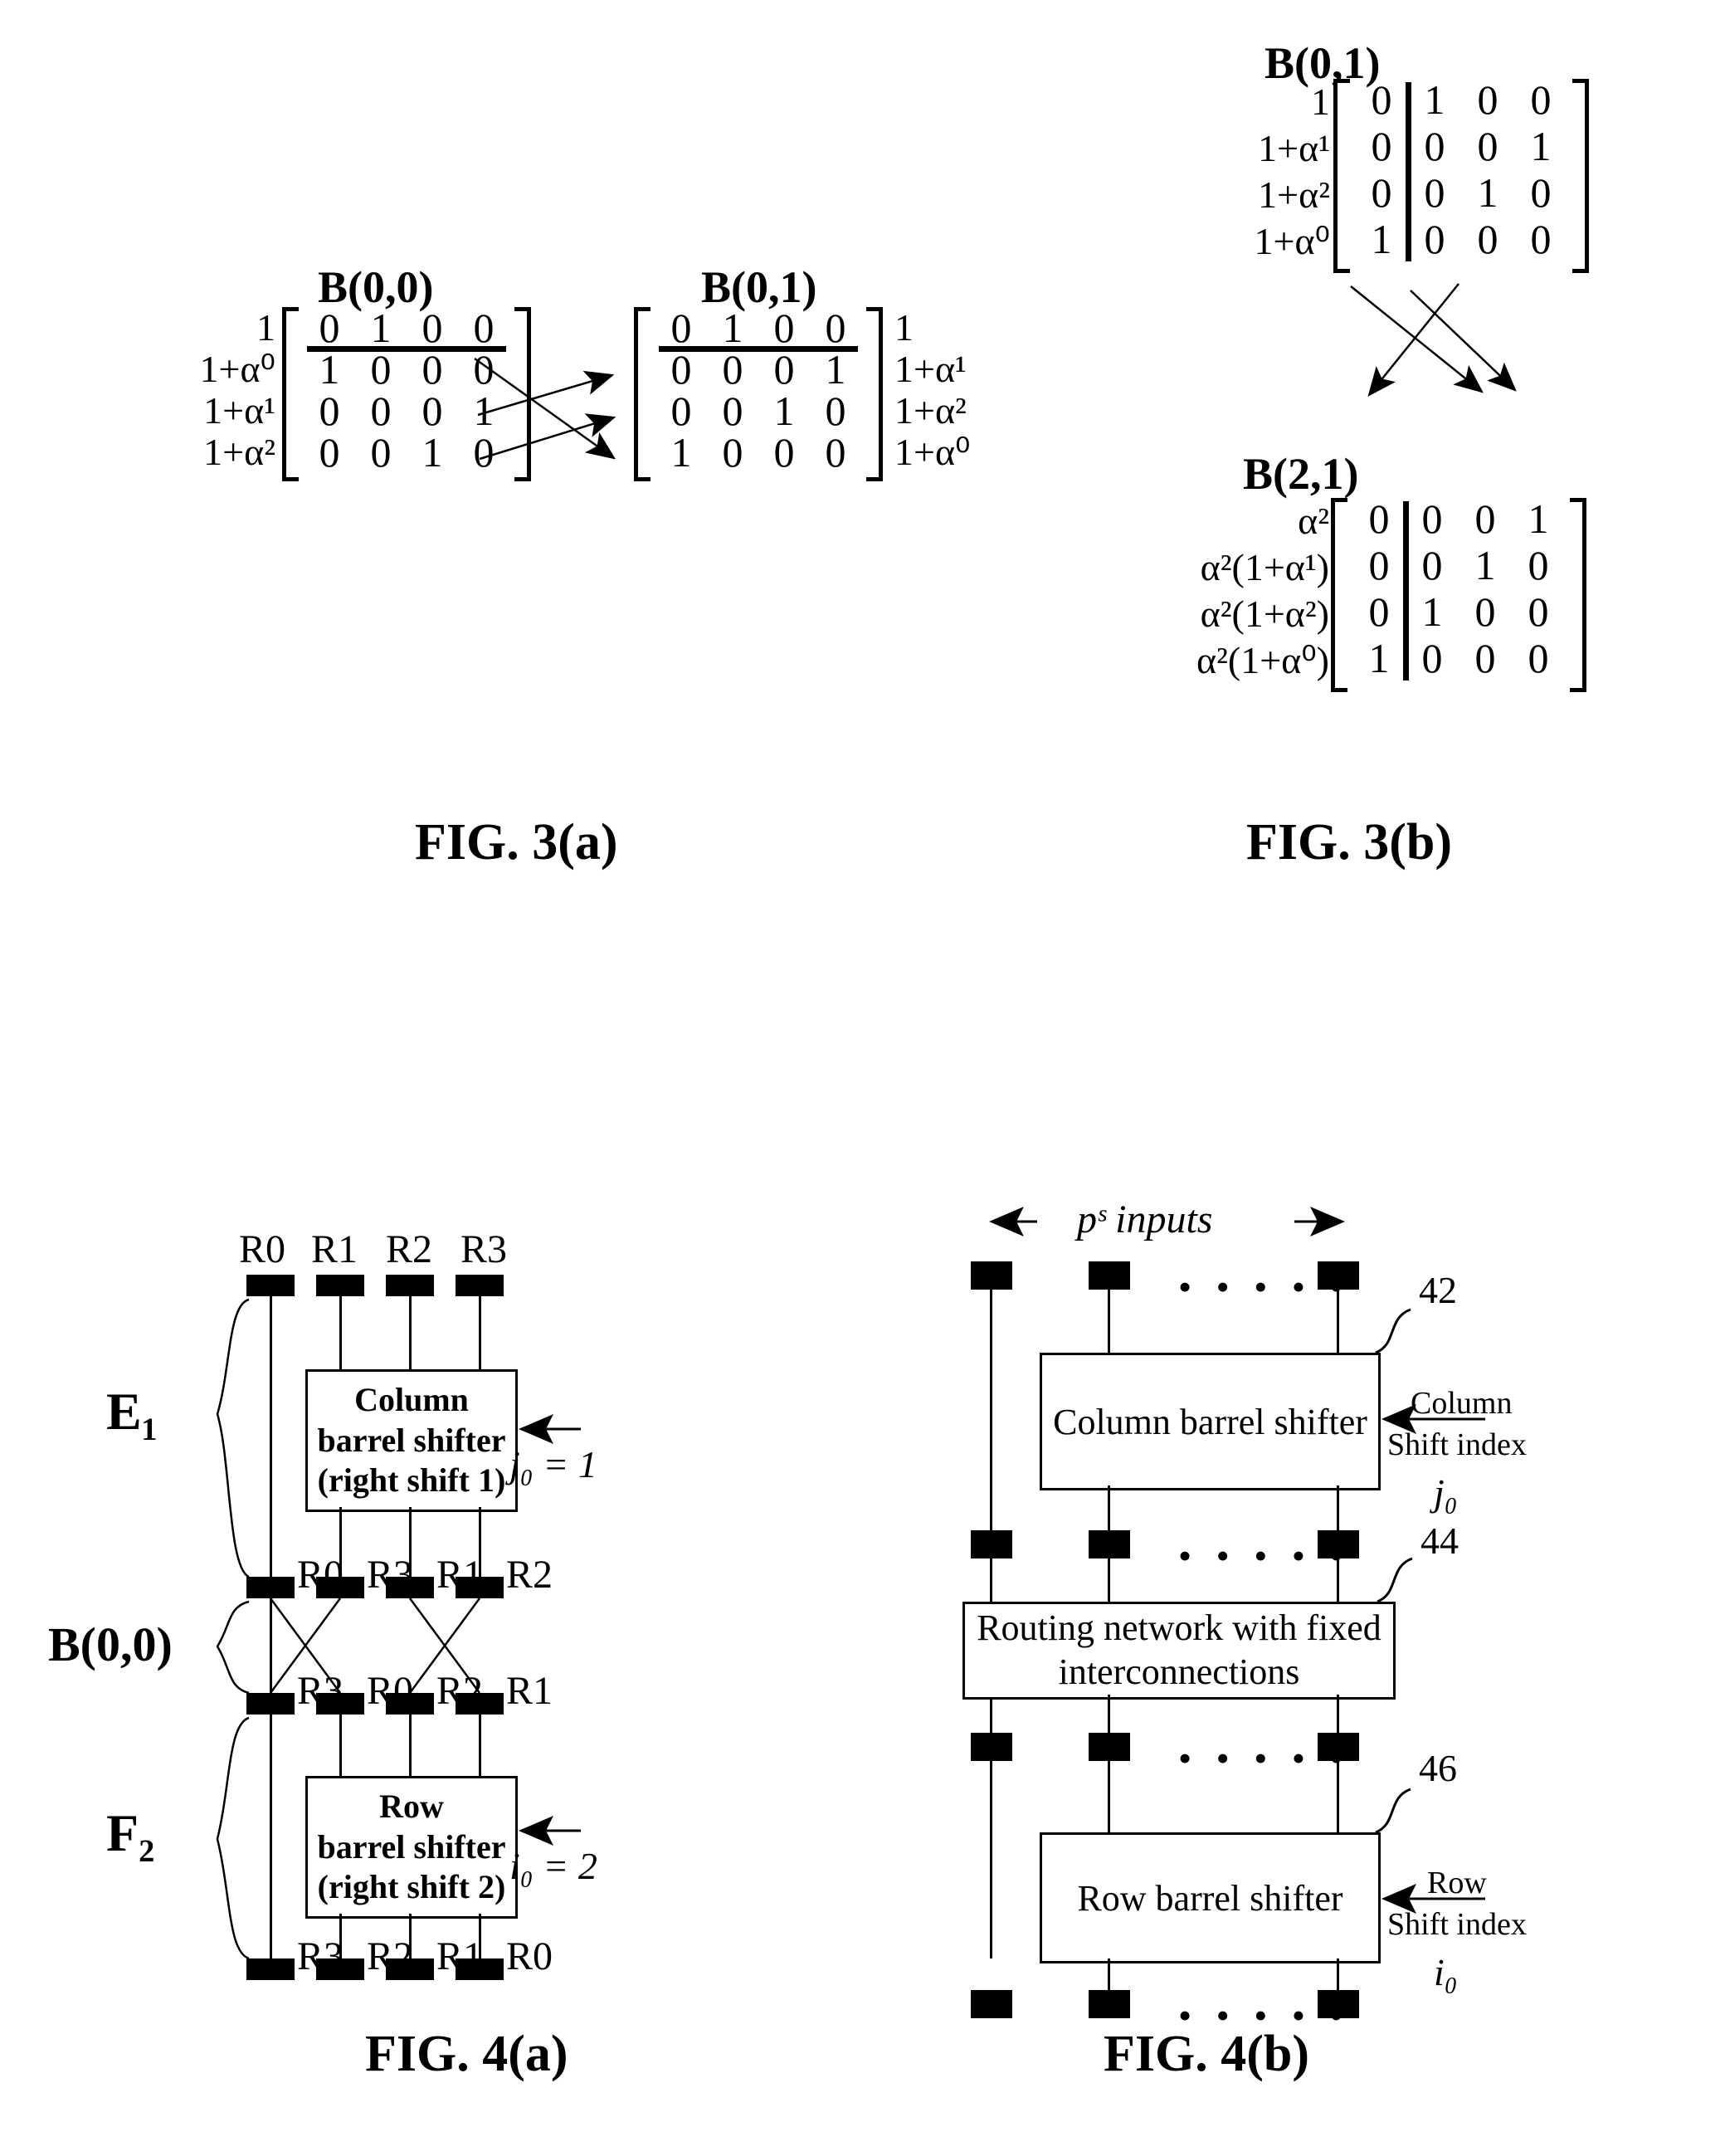 This screenshot has height=2156, width=1725. I want to click on block-line-2: barrel shifter, so click(411, 1440).